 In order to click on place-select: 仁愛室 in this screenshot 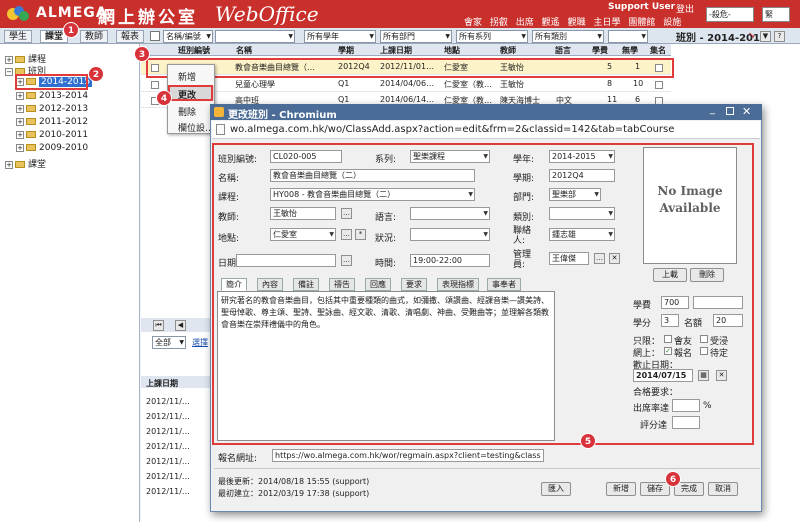, I will do `click(303, 234)`.